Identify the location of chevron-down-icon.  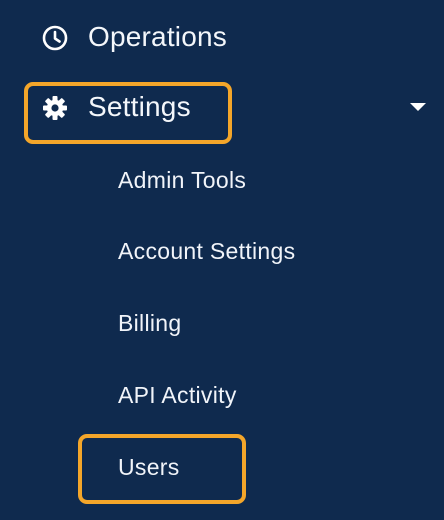
(418, 107).